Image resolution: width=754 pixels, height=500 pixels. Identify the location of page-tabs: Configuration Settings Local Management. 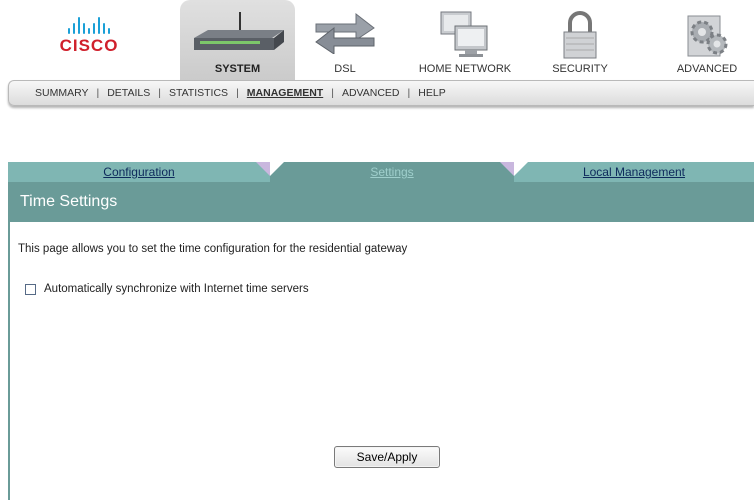
(381, 172).